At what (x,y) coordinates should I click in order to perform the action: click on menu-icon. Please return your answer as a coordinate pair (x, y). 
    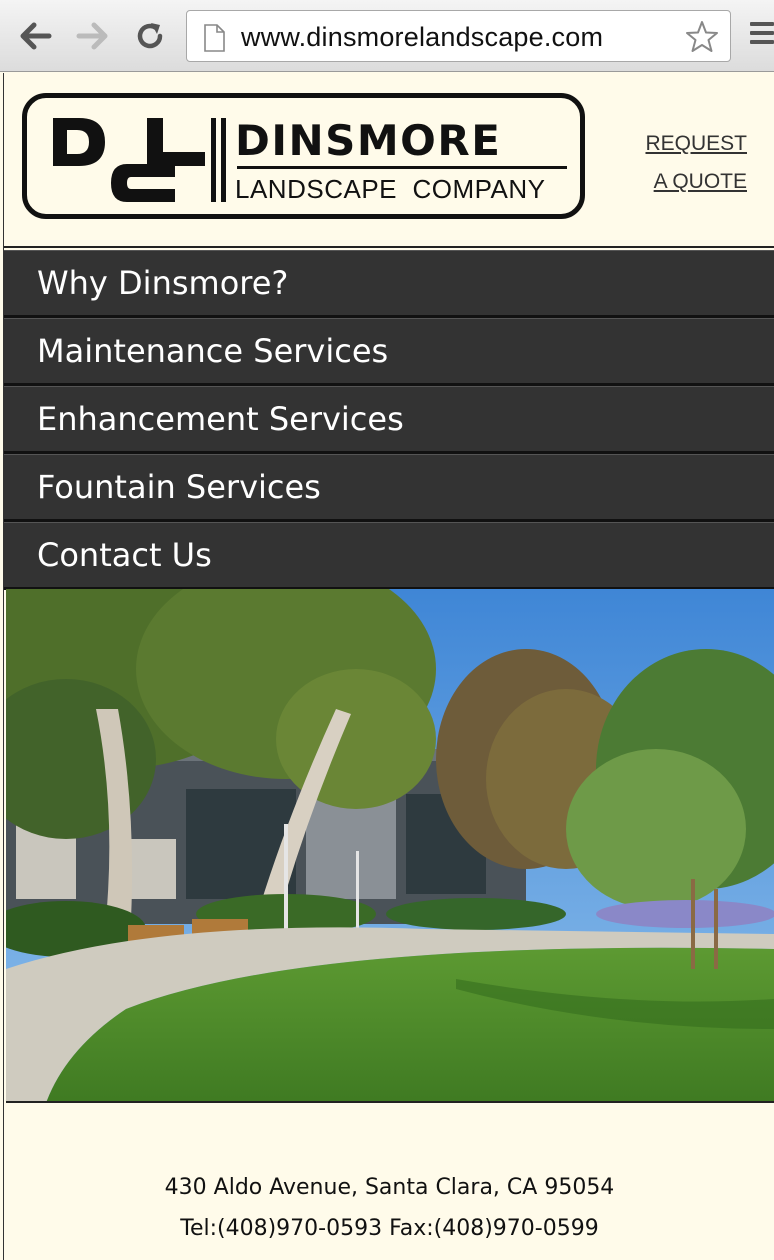
    Looking at the image, I should click on (762, 36).